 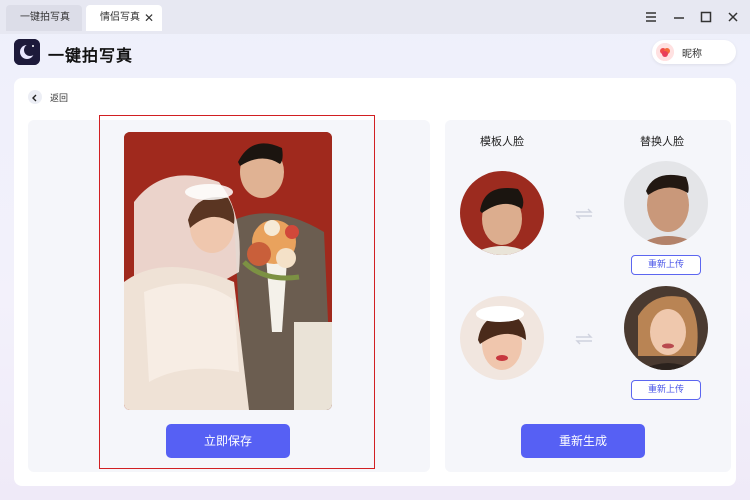 What do you see at coordinates (149, 18) in the screenshot?
I see `close-icon: ✕` at bounding box center [149, 18].